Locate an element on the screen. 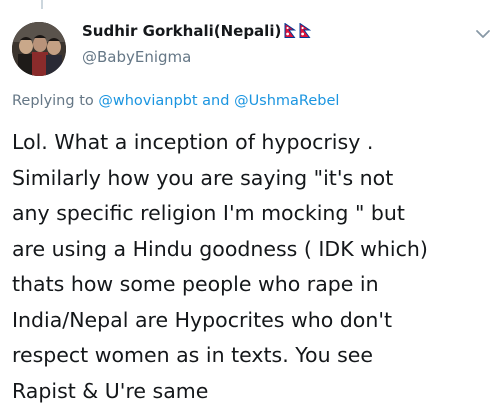  tweet-text-line: Rapist & U're same is located at coordinates (110, 390).